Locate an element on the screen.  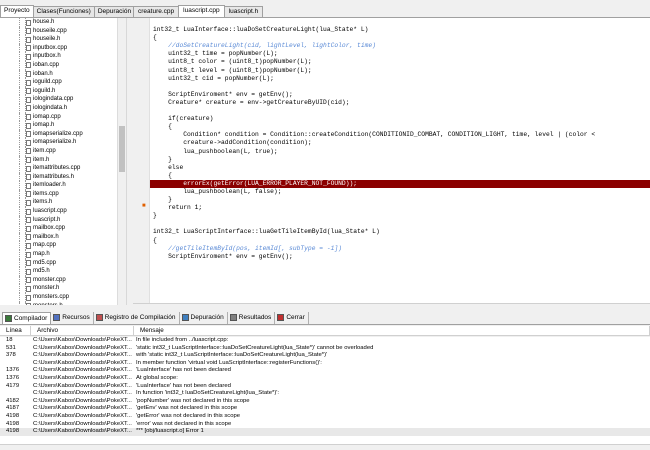
file-tree-item: itemattributes.h is located at coordinates (63, 177).